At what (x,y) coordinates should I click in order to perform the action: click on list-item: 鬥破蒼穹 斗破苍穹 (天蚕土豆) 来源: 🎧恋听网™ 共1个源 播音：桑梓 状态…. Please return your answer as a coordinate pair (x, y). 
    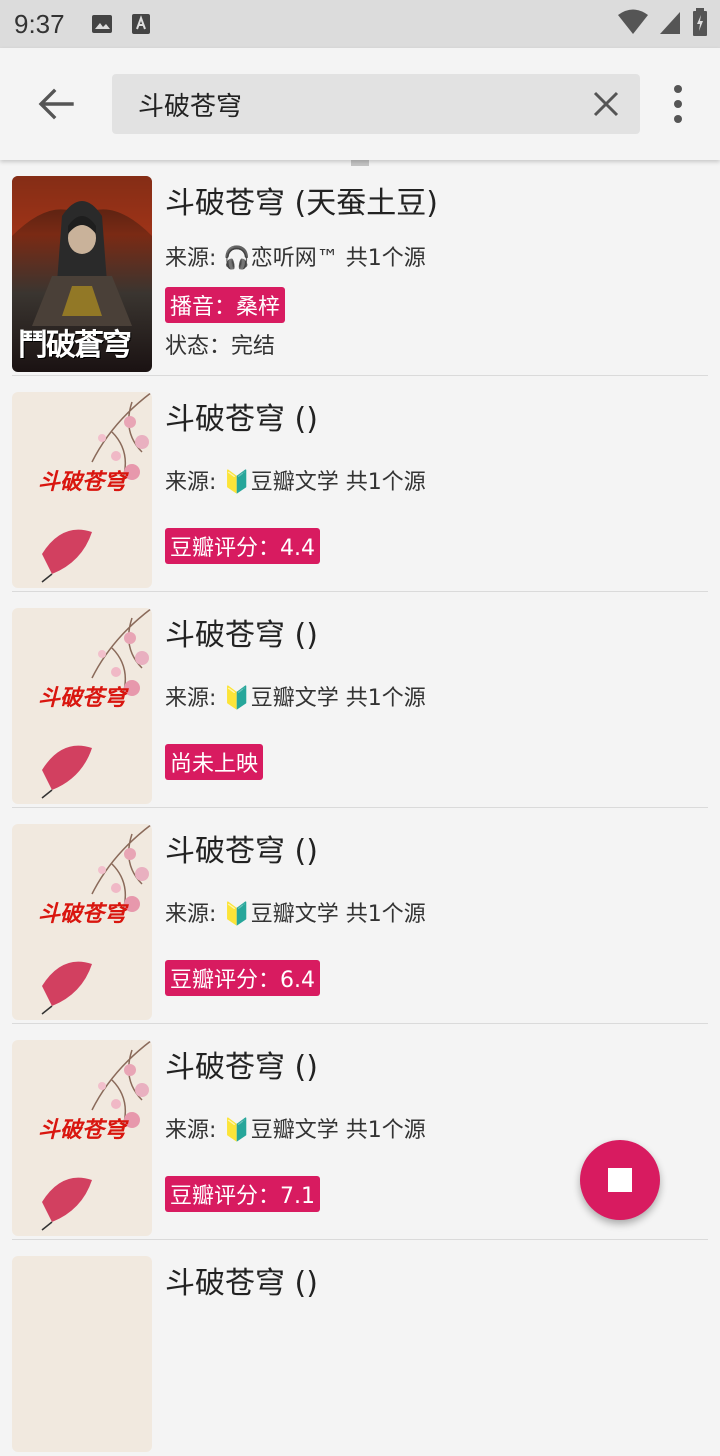
    Looking at the image, I should click on (360, 268).